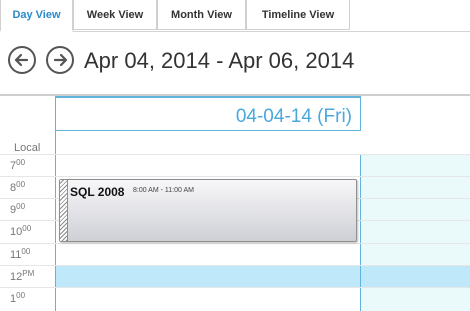  Describe the element at coordinates (27, 148) in the screenshot. I see `timezone-label: Local` at that location.